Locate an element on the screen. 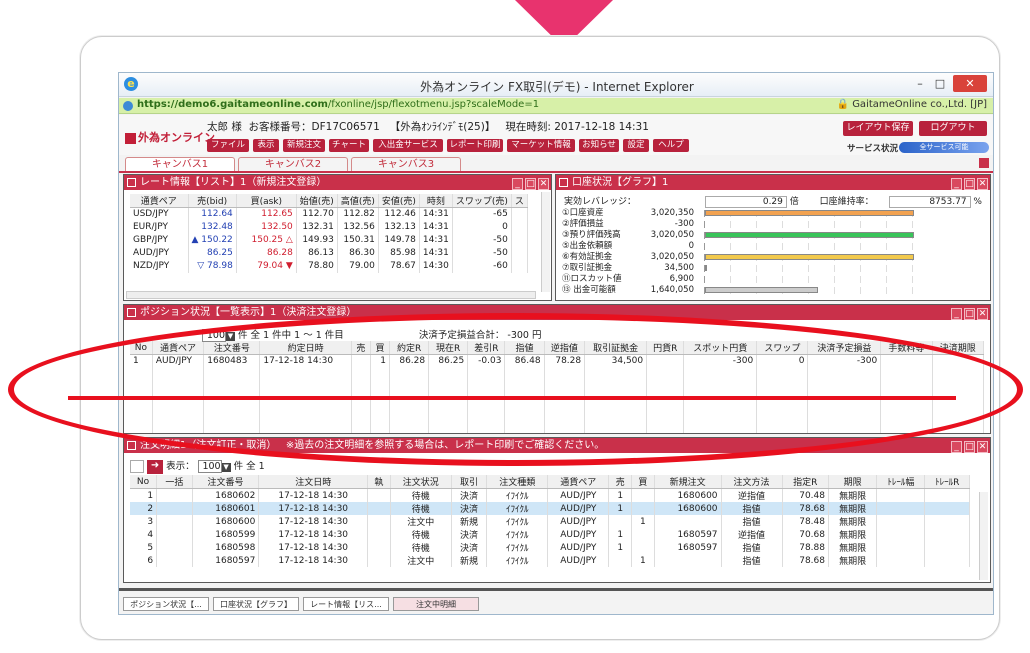 This screenshot has height=653, width=1030. ask: 150.25 △ is located at coordinates (266, 240).